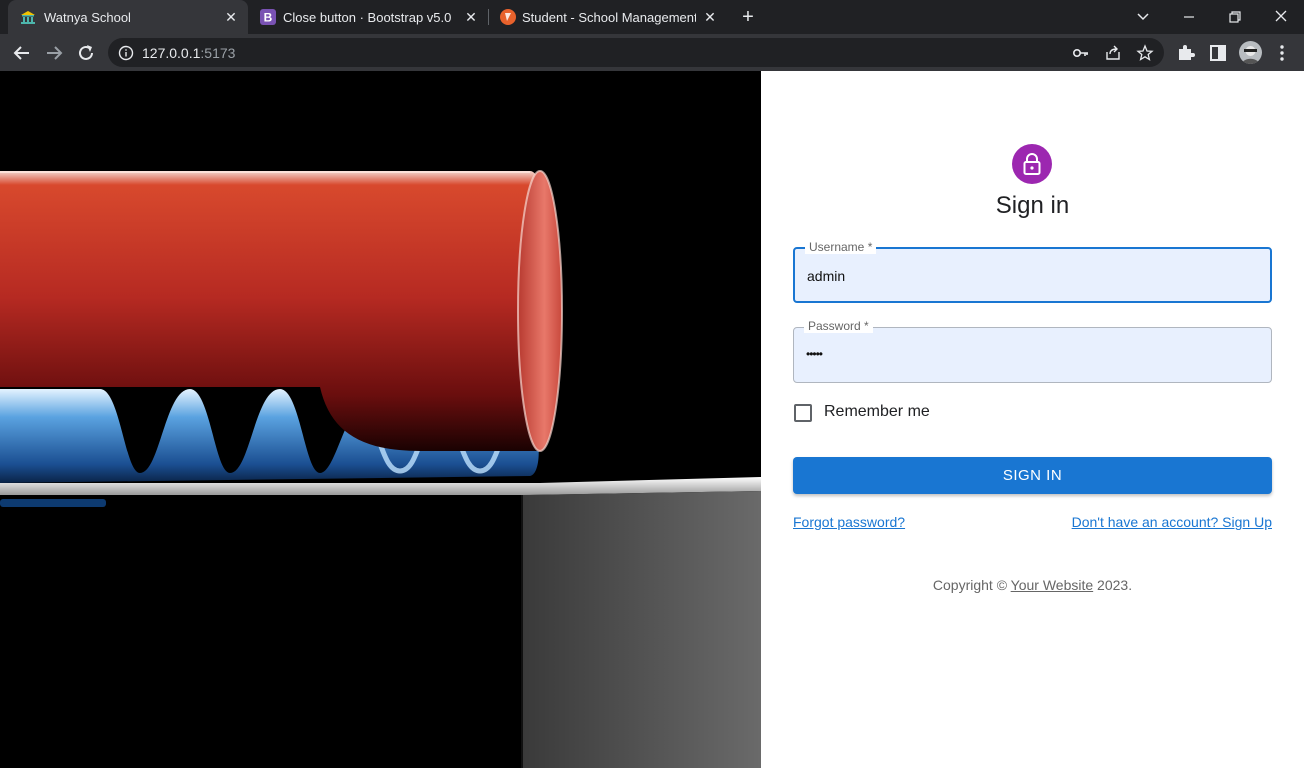 The width and height of the screenshot is (1304, 768). I want to click on vite-icon, so click(508, 17).